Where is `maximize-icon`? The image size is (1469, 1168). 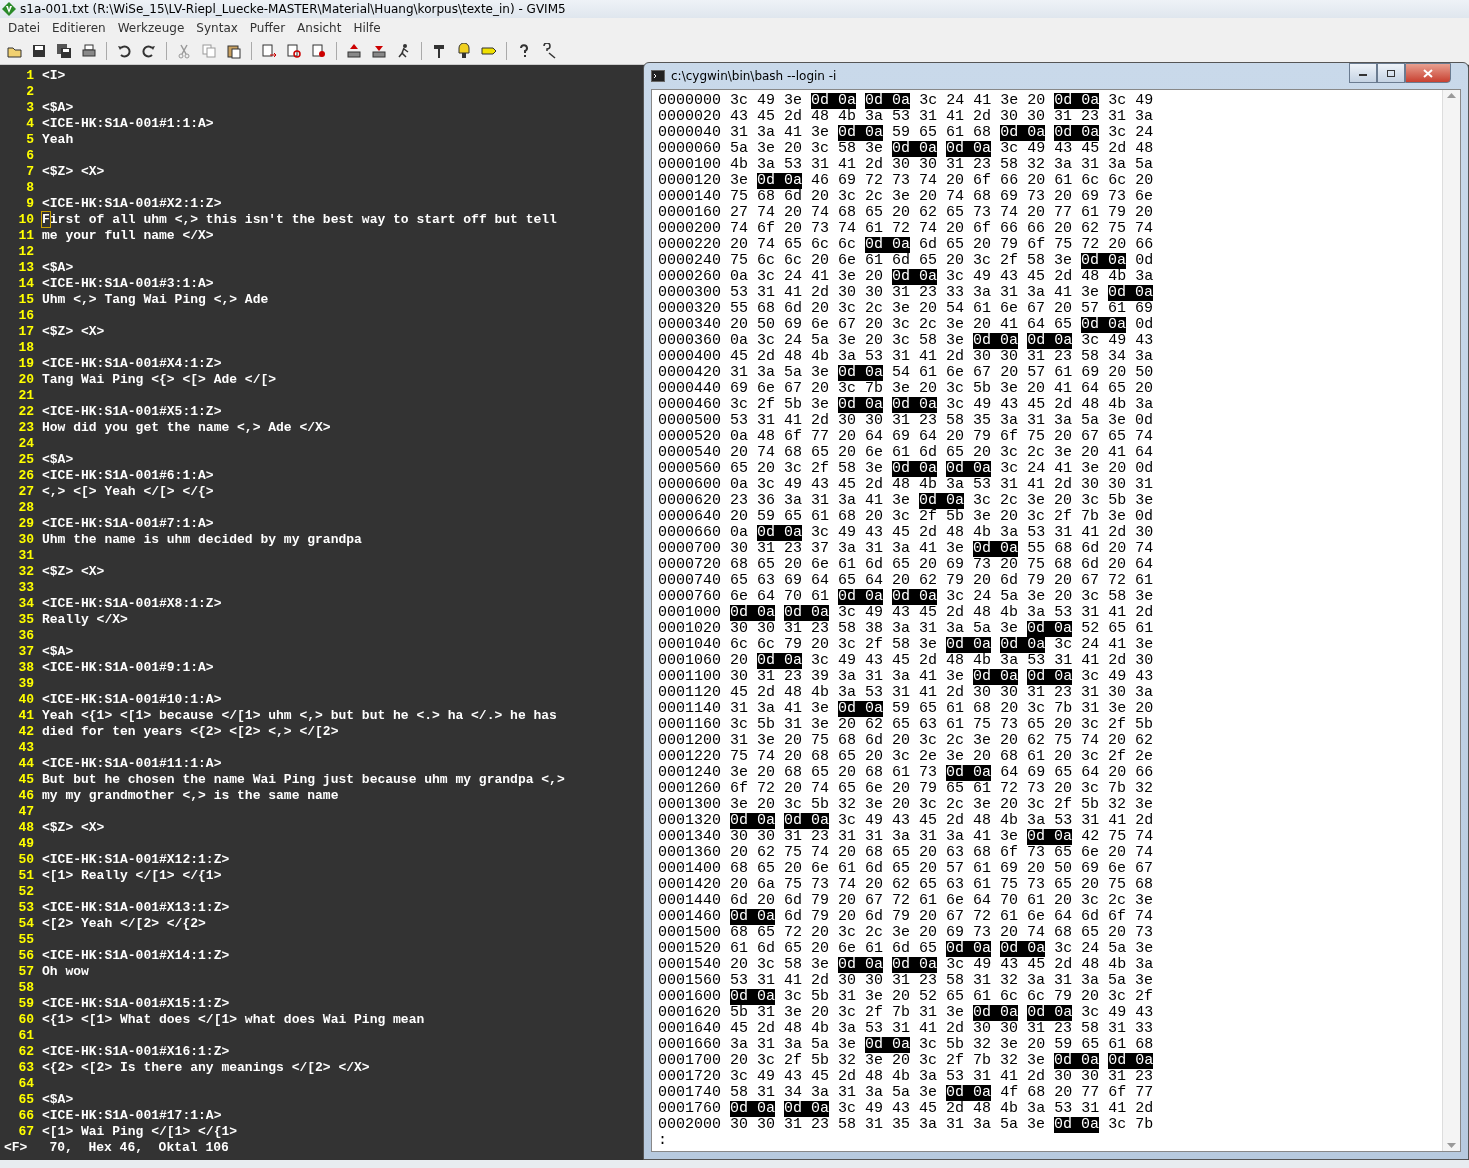
maximize-icon is located at coordinates (1391, 73).